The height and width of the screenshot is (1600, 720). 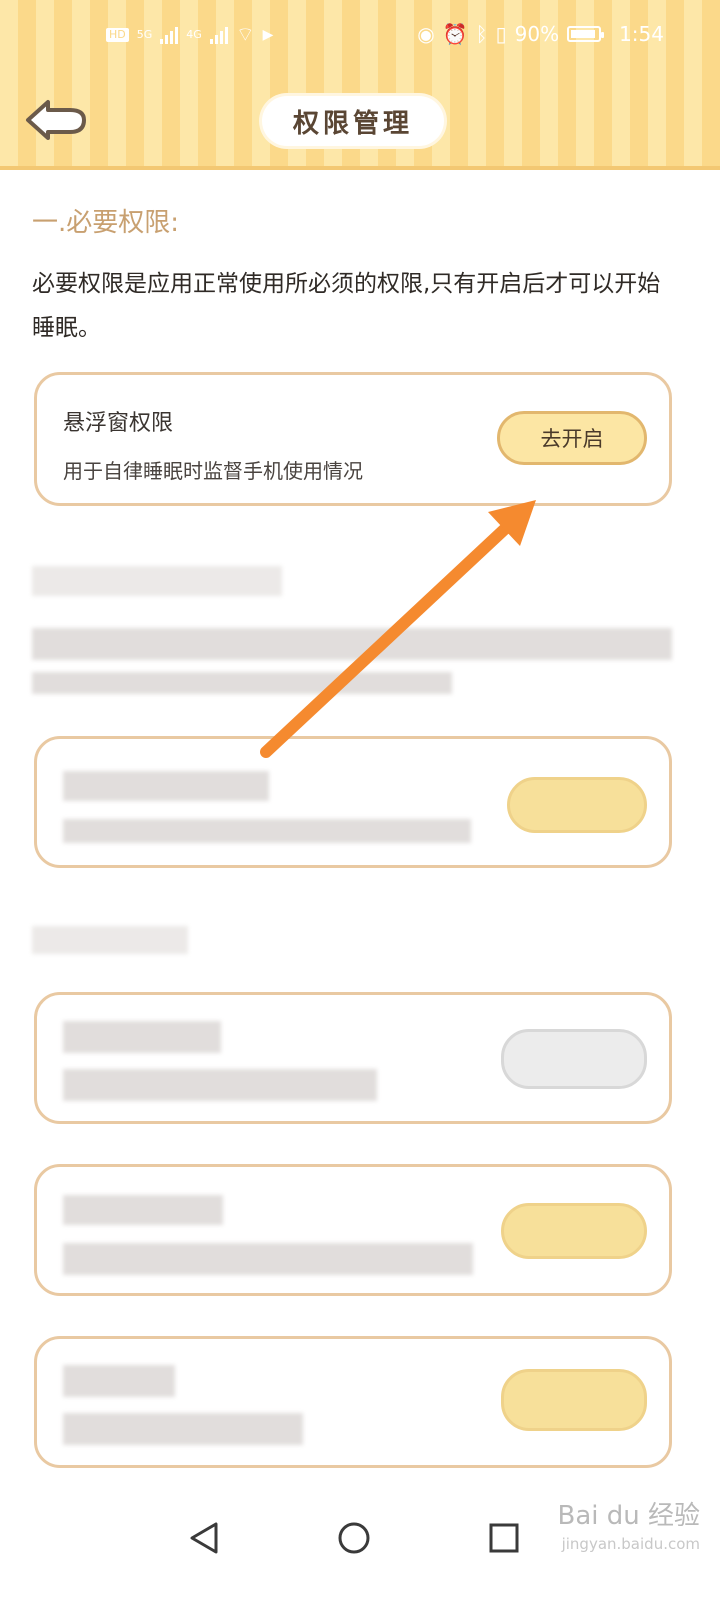 What do you see at coordinates (106, 223) in the screenshot?
I see `section-title: 一.必要权限:` at bounding box center [106, 223].